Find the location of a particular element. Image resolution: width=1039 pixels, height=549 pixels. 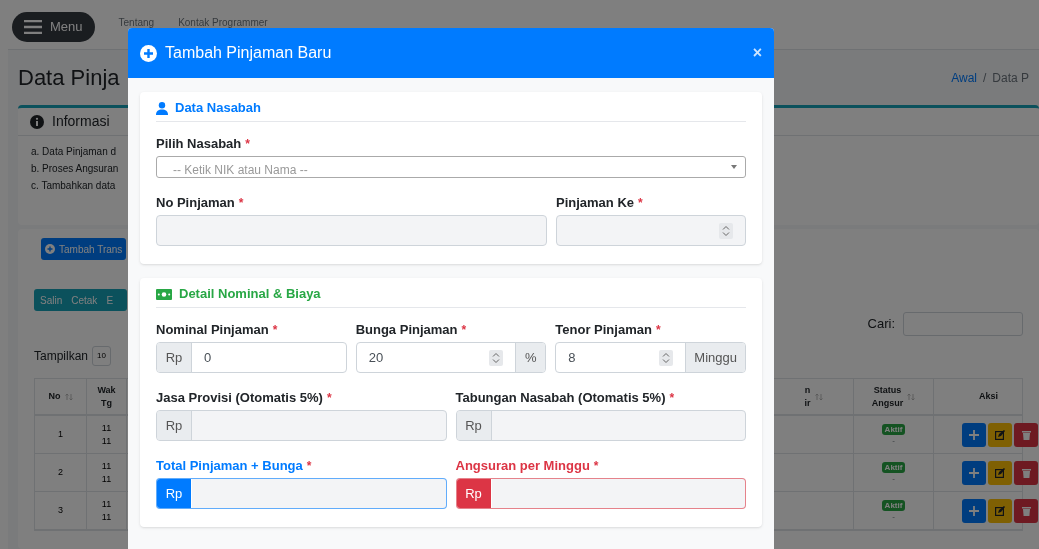

banknote-icon is located at coordinates (164, 294).